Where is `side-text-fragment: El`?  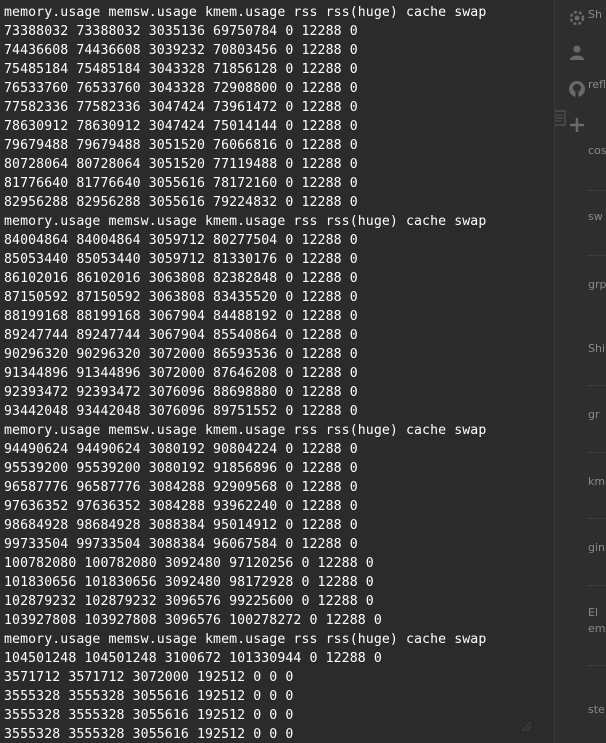 side-text-fragment: El is located at coordinates (593, 612).